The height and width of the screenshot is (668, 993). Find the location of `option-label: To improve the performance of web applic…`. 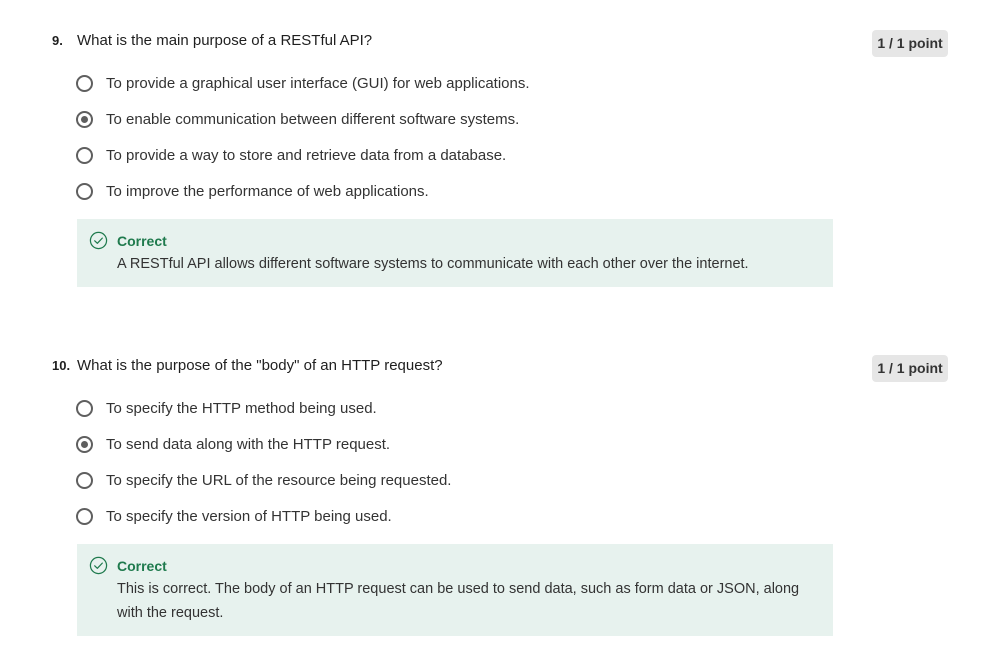

option-label: To improve the performance of web applic… is located at coordinates (267, 191).